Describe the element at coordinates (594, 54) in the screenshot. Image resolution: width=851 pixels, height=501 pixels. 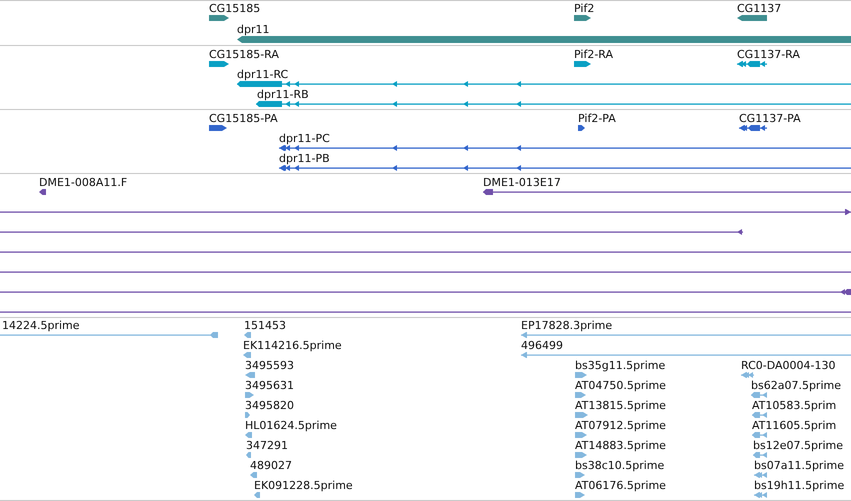
I see `feature-label: Pif2-RA` at that location.